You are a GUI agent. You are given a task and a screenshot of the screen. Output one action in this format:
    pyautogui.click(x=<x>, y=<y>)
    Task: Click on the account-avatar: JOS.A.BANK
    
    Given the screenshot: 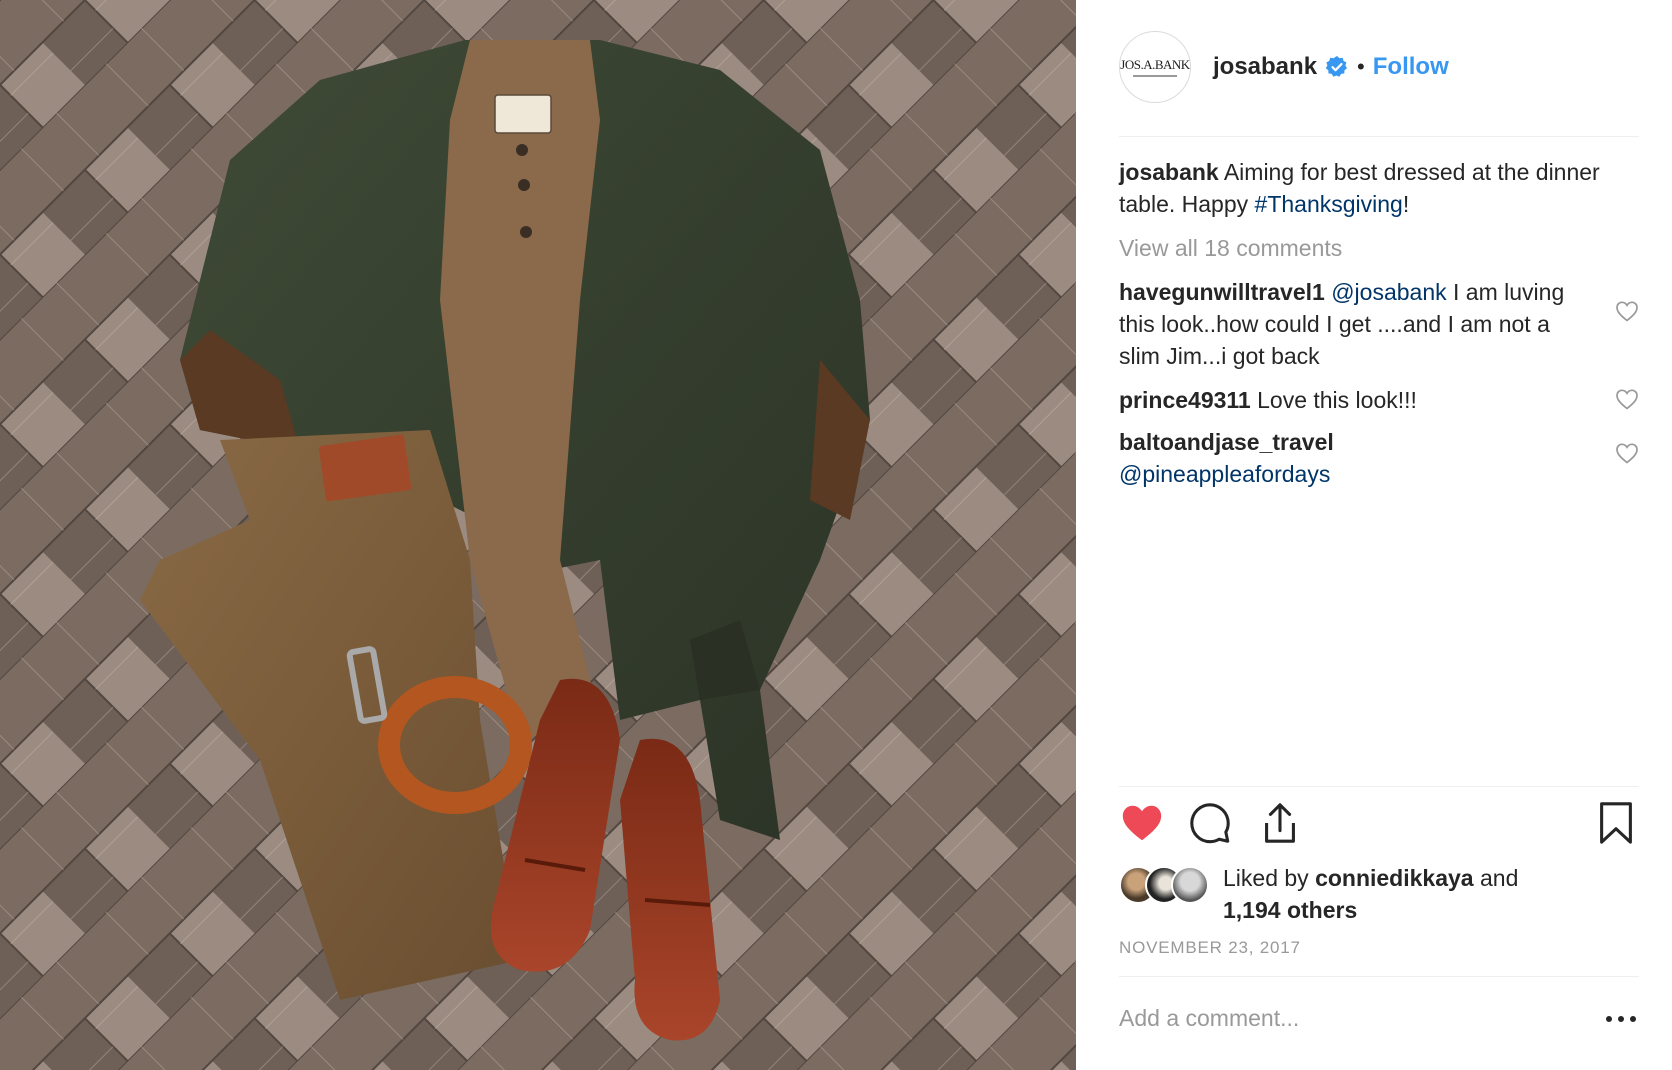 What is the action you would take?
    pyautogui.click(x=1155, y=67)
    